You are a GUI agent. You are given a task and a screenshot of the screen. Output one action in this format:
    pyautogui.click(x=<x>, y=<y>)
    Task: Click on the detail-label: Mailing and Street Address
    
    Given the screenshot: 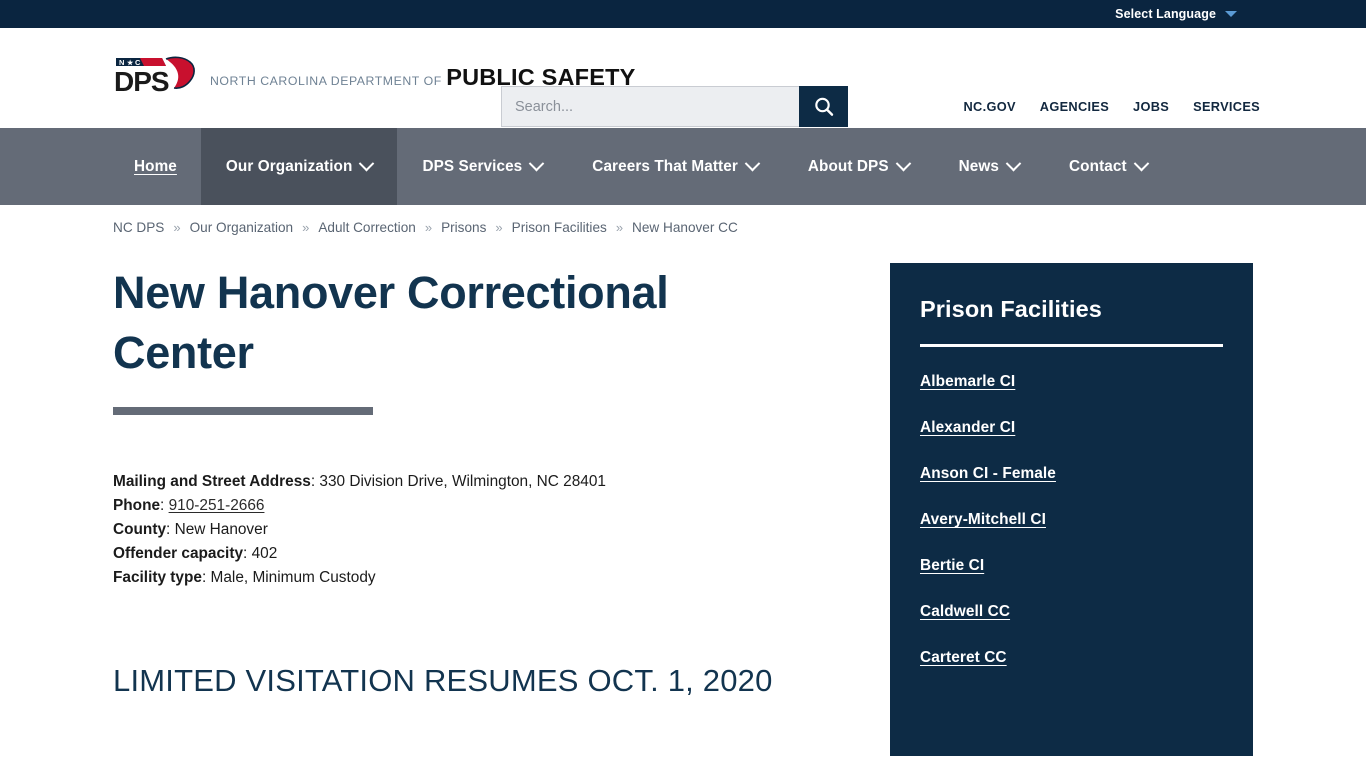 What is the action you would take?
    pyautogui.click(x=212, y=481)
    